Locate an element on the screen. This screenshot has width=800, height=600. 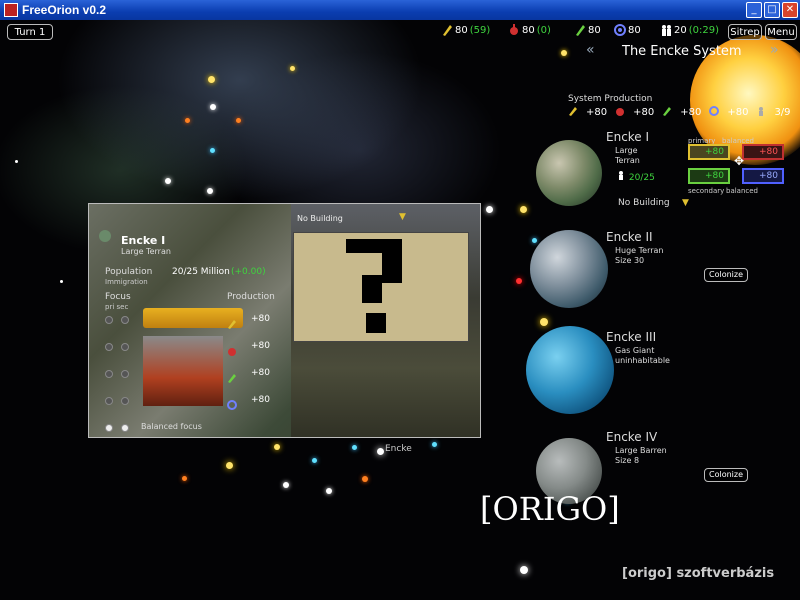
planet-size: Large is located at coordinates (626, 150).